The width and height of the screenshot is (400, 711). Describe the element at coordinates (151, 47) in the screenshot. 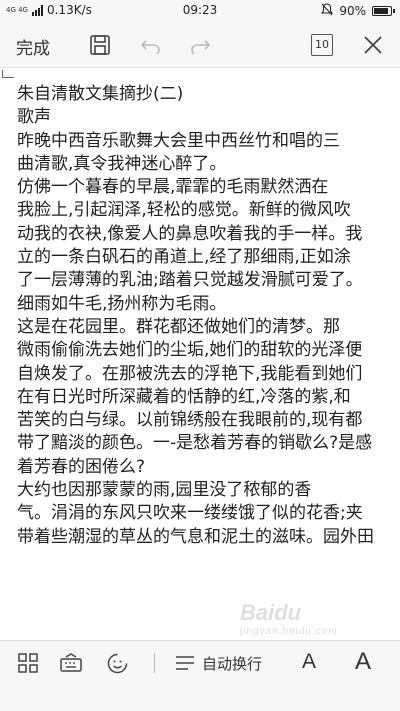

I see `undo-icon` at that location.